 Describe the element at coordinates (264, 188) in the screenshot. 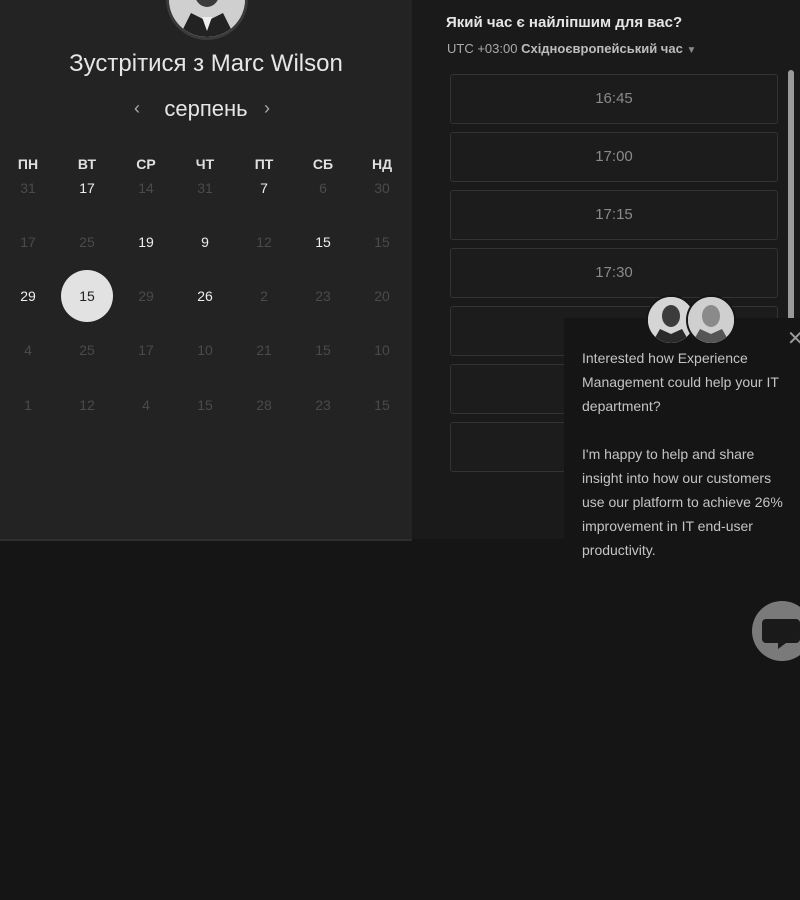

I see `calendar-day: 7` at that location.